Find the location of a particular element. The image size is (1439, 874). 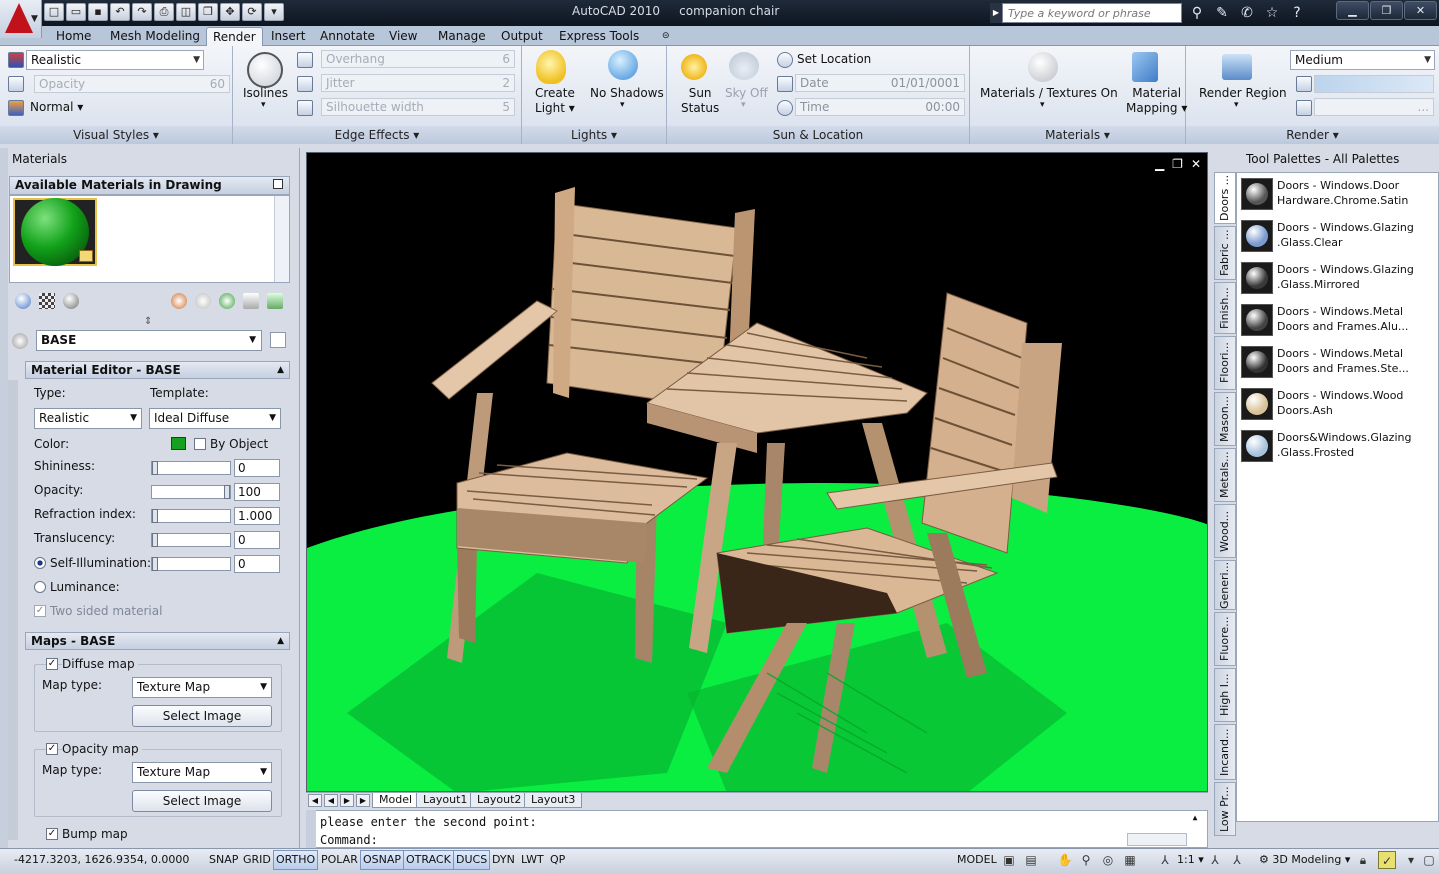

keyword-search-input: Type a keyword or phrase is located at coordinates (1092, 13).